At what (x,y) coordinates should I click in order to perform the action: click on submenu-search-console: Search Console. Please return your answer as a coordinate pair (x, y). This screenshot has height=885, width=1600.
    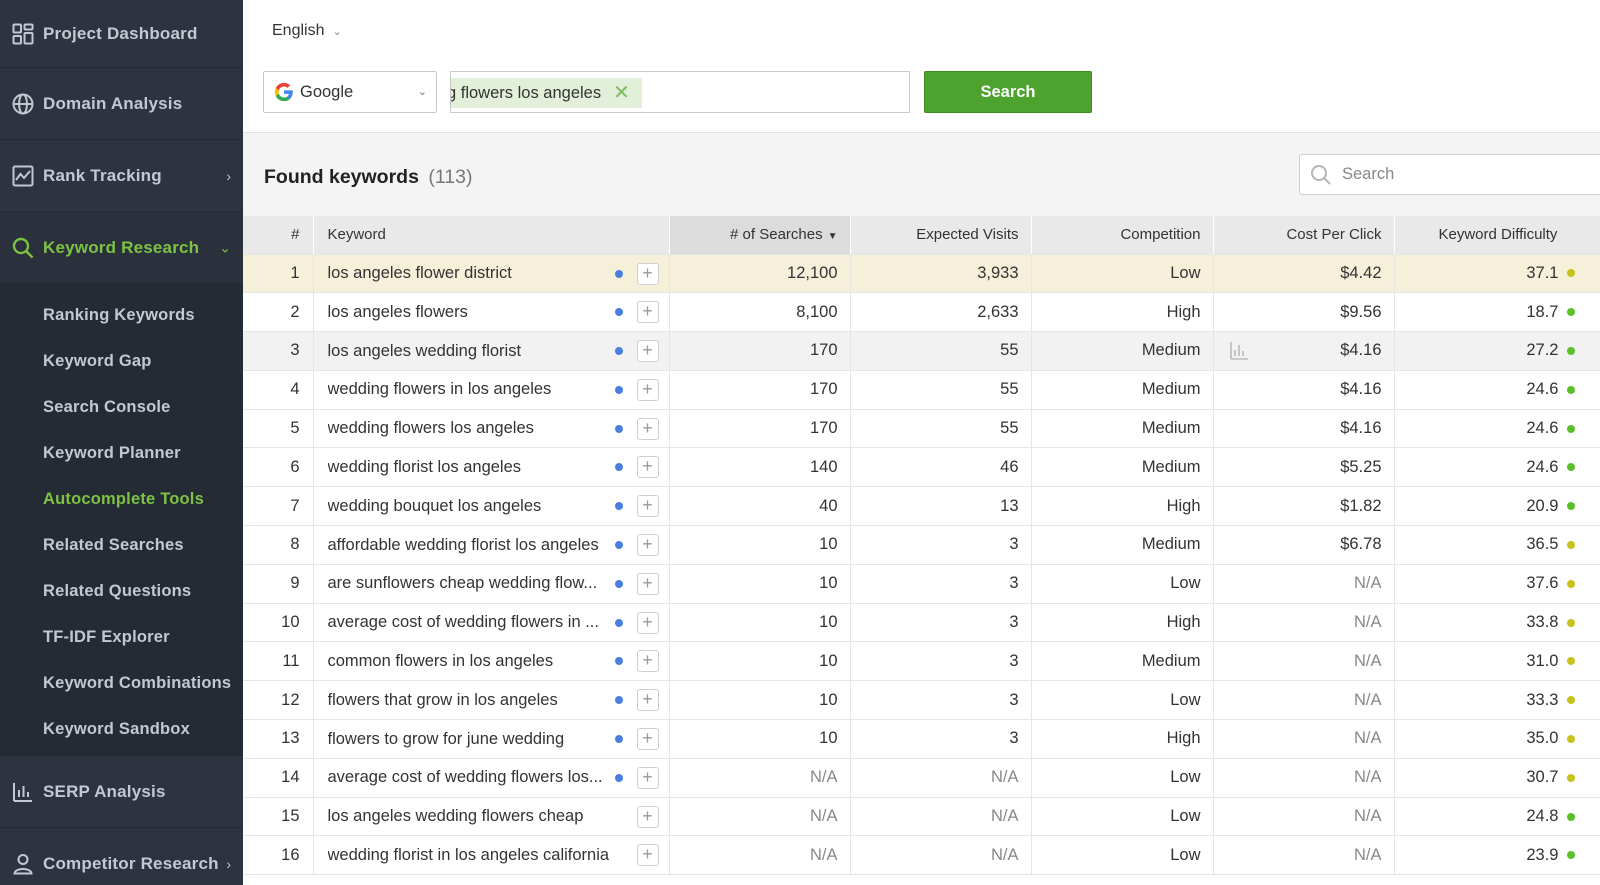
    Looking at the image, I should click on (121, 407).